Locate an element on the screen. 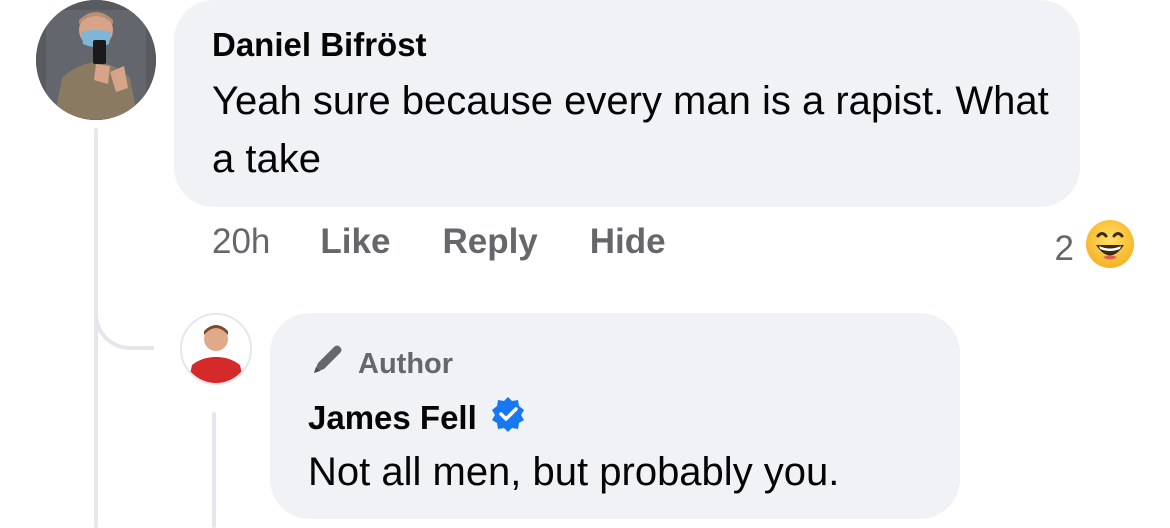 Image resolution: width=1170 pixels, height=528 pixels. pen-icon is located at coordinates (333, 364).